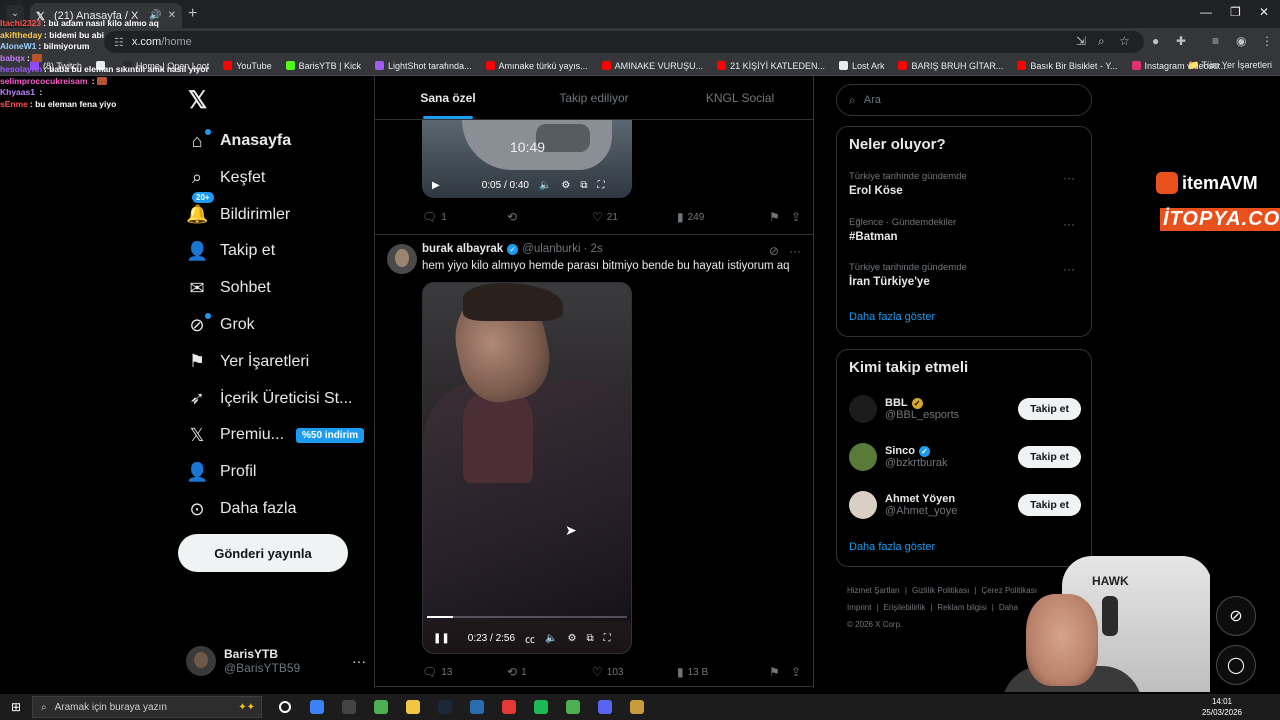 The image size is (1280, 720). I want to click on taskbar-app-chrome, so click(381, 707).